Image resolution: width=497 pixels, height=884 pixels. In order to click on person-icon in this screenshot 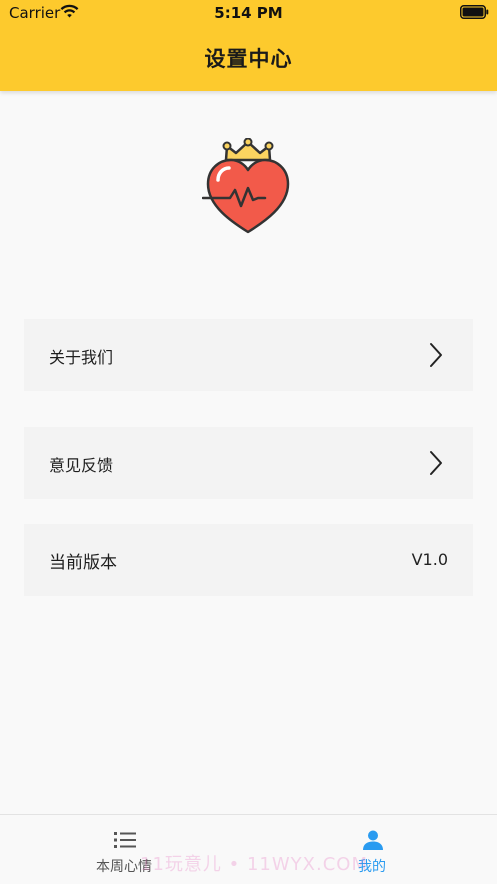, I will do `click(373, 840)`.